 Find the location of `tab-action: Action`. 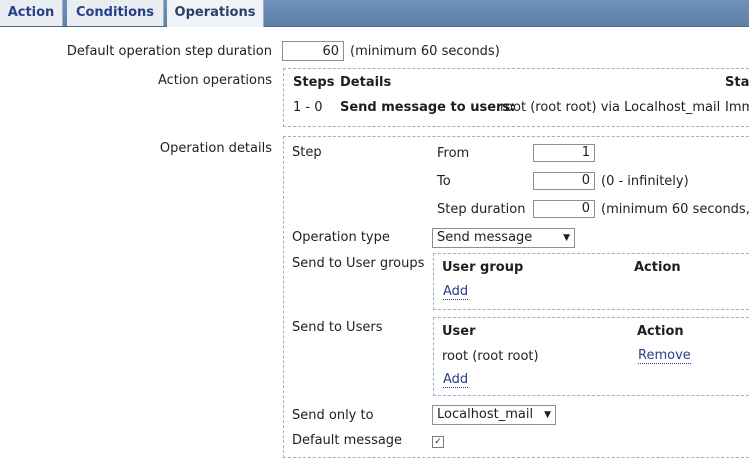

tab-action: Action is located at coordinates (31, 13).